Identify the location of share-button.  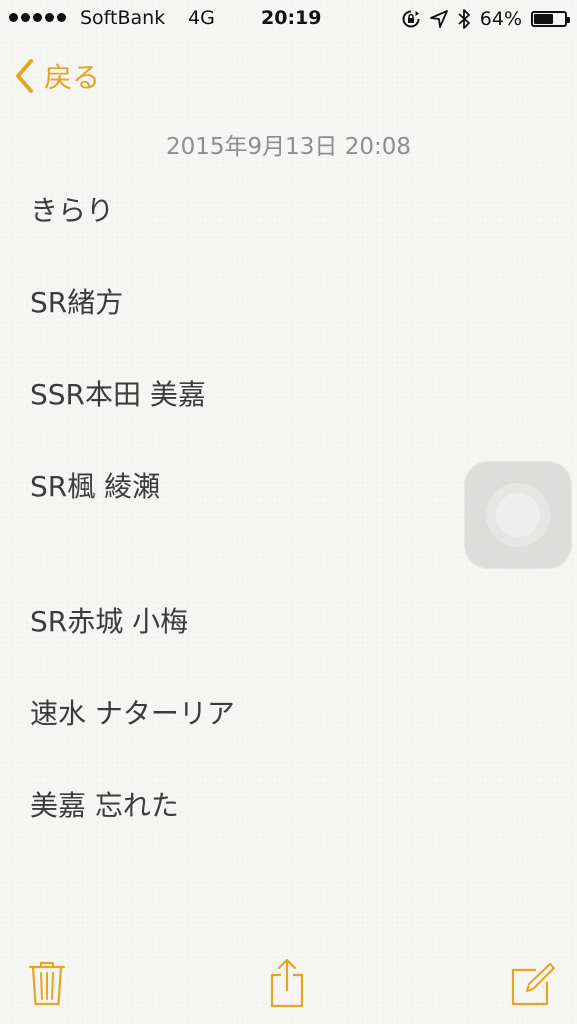
(287, 983).